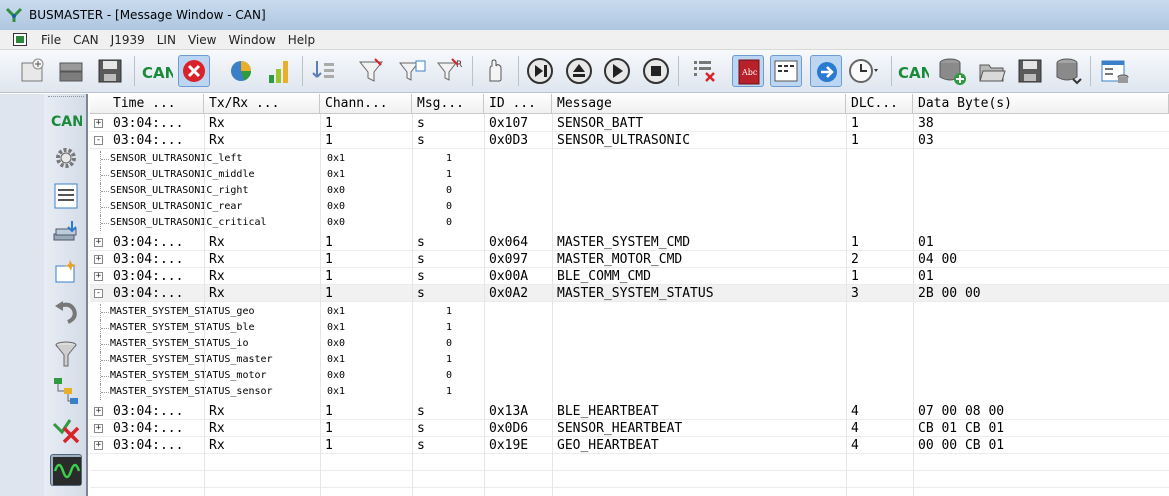 The image size is (1169, 496). Describe the element at coordinates (66, 272) in the screenshot. I see `node-simulation-icon` at that location.